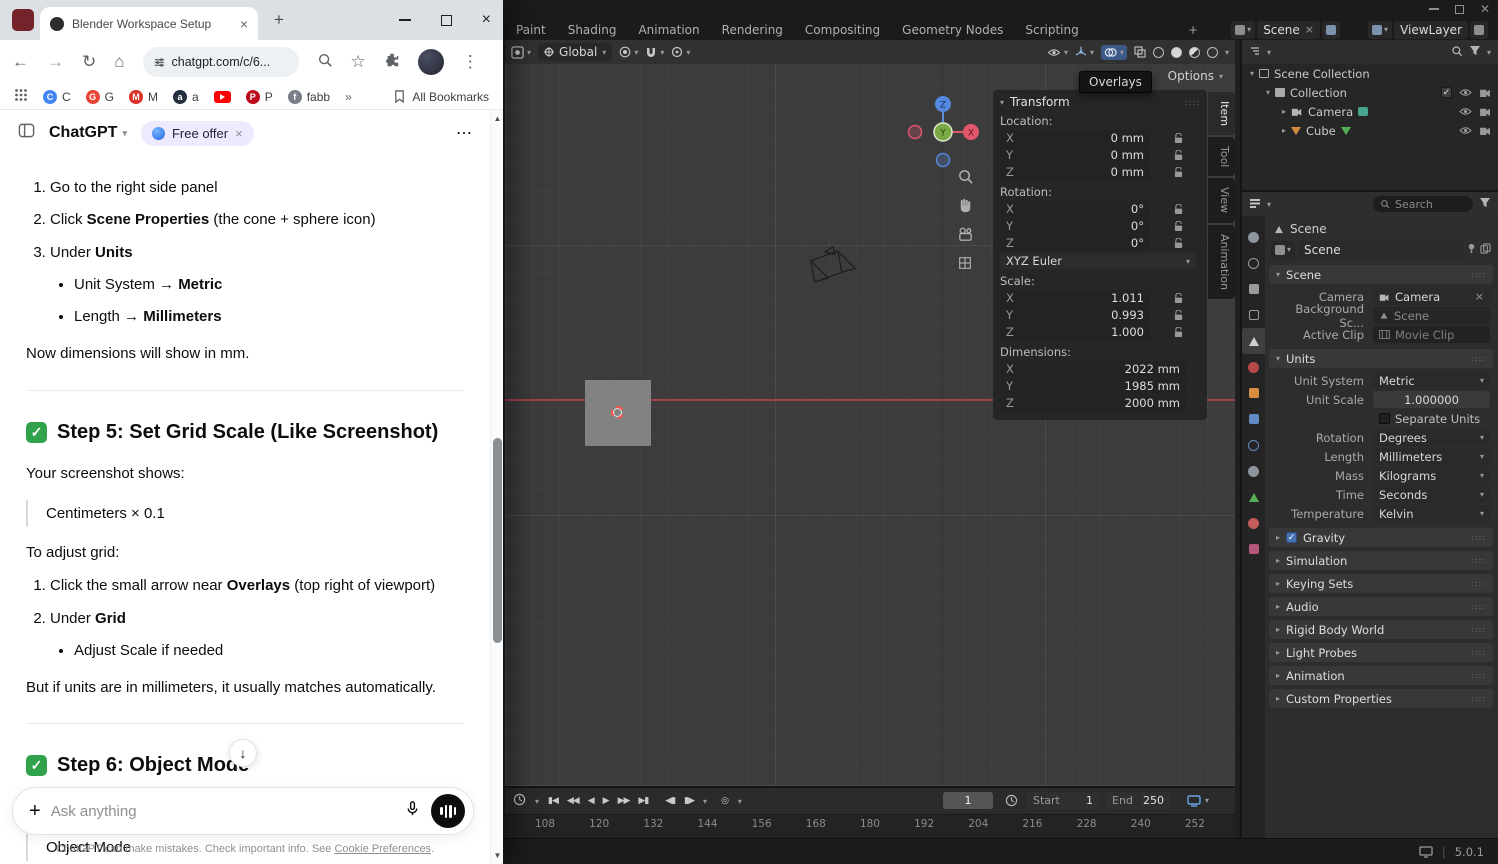  What do you see at coordinates (1255, 204) in the screenshot?
I see `properties-editor-icon` at bounding box center [1255, 204].